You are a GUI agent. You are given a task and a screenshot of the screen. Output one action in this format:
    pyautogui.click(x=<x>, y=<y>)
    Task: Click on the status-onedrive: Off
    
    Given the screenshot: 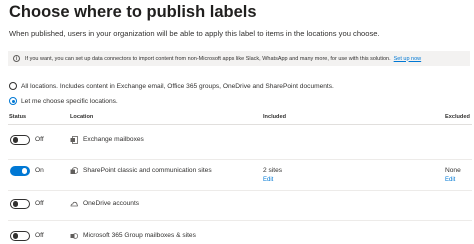 What is the action you would take?
    pyautogui.click(x=39, y=203)
    